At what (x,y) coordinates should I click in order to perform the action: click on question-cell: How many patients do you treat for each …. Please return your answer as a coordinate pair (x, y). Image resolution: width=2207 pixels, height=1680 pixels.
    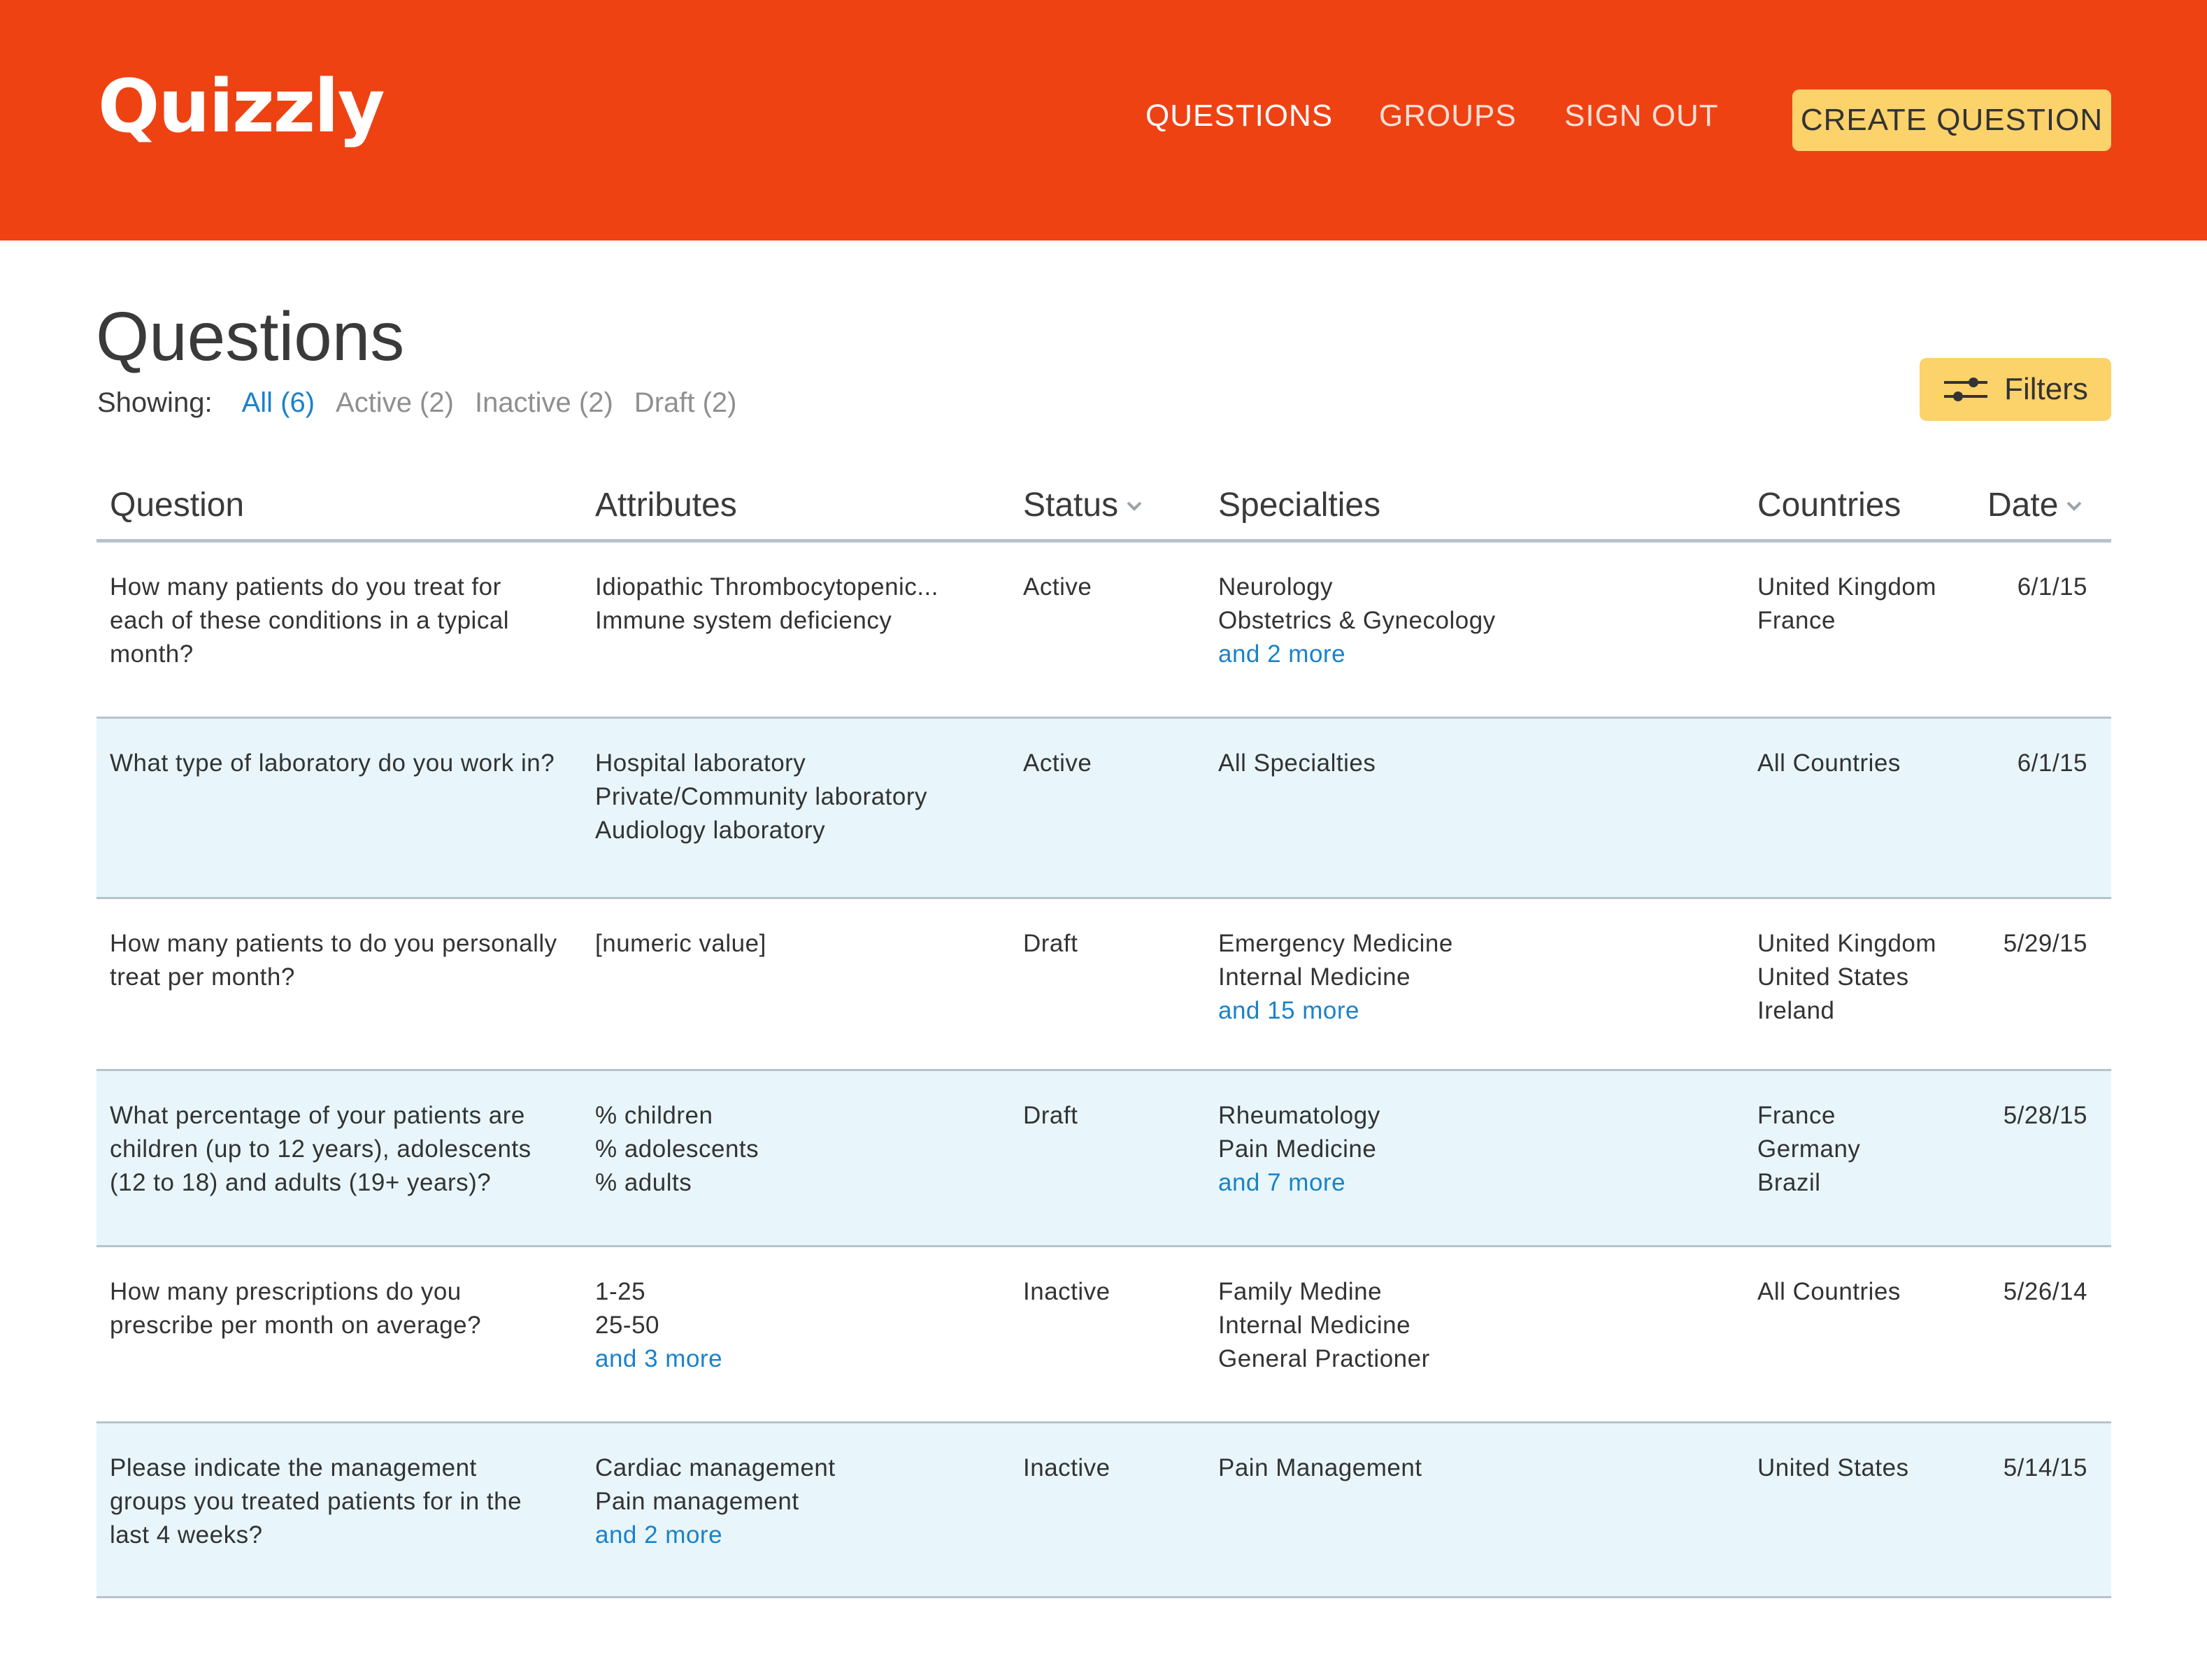
    Looking at the image, I should click on (333, 621).